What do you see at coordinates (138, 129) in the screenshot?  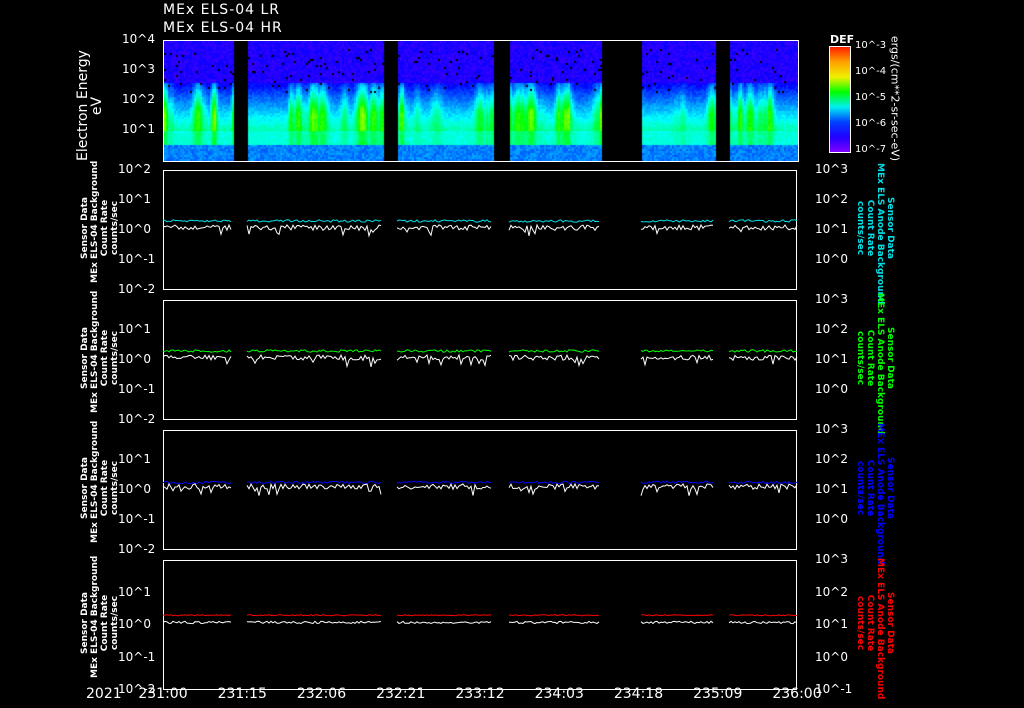 I see `spectrogram-y-tick: 10^1` at bounding box center [138, 129].